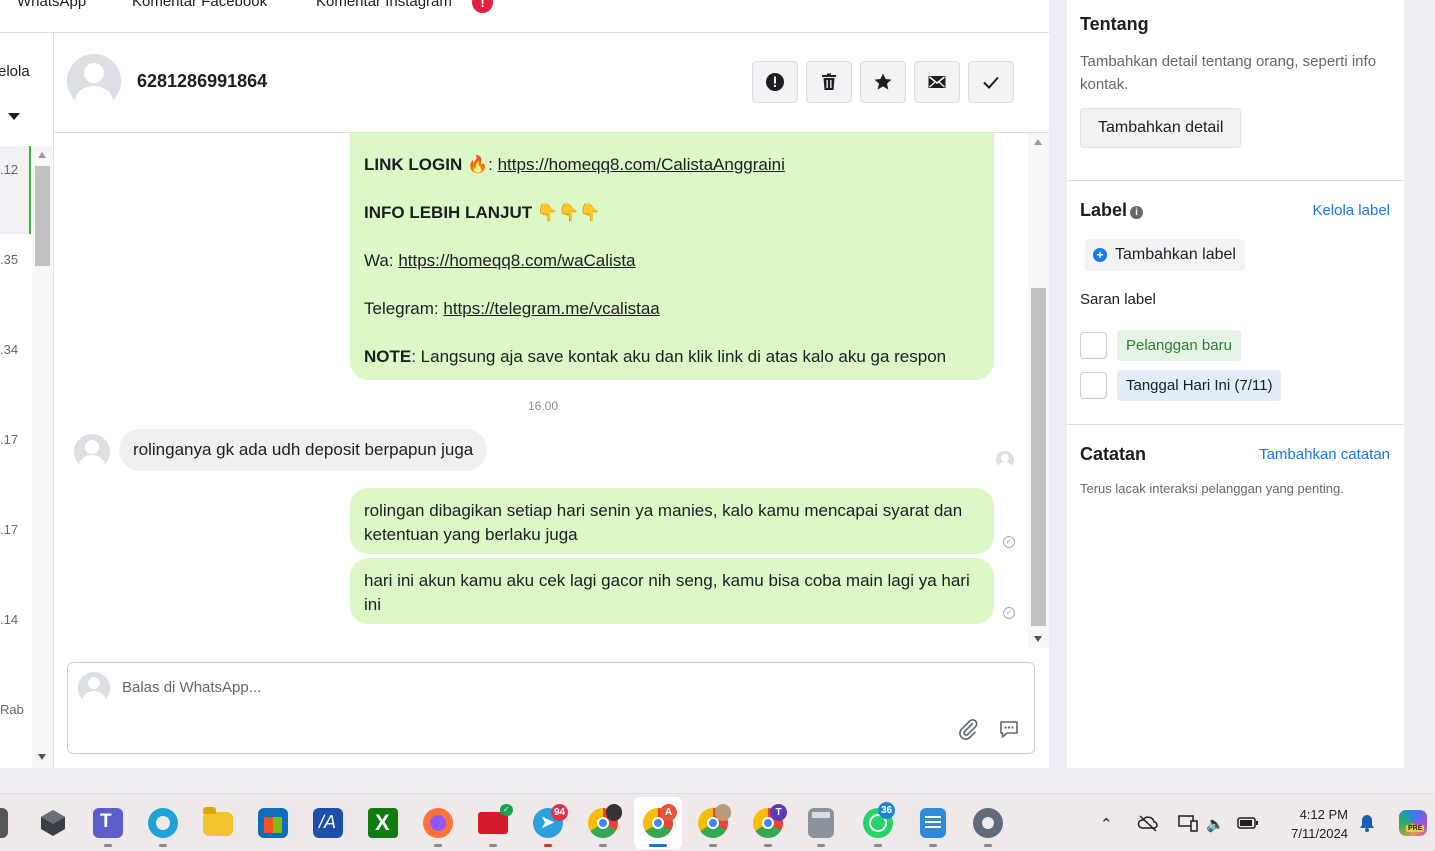 The width and height of the screenshot is (1435, 851). I want to click on paperclip-icon, so click(968, 729).